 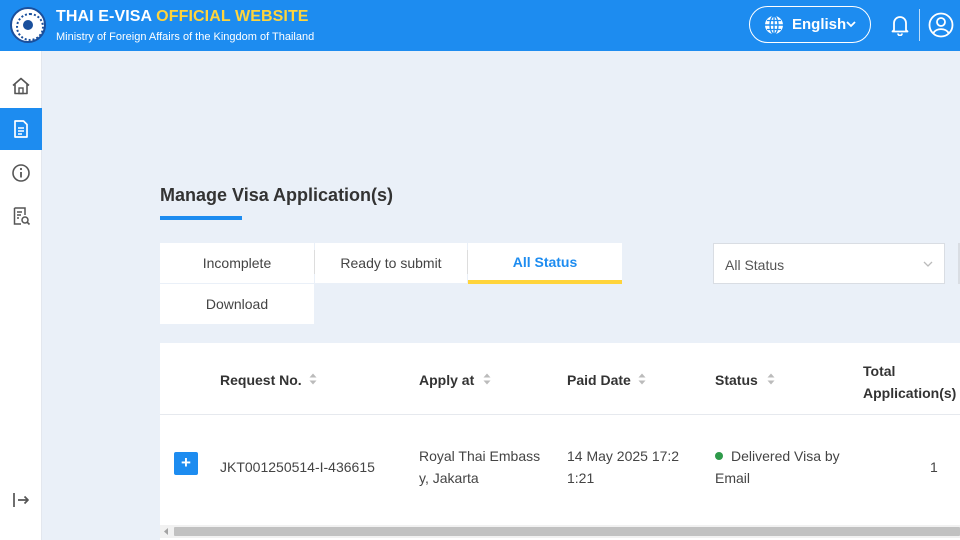 What do you see at coordinates (911, 382) in the screenshot?
I see `column-header-total-applications: Total Application(s)` at bounding box center [911, 382].